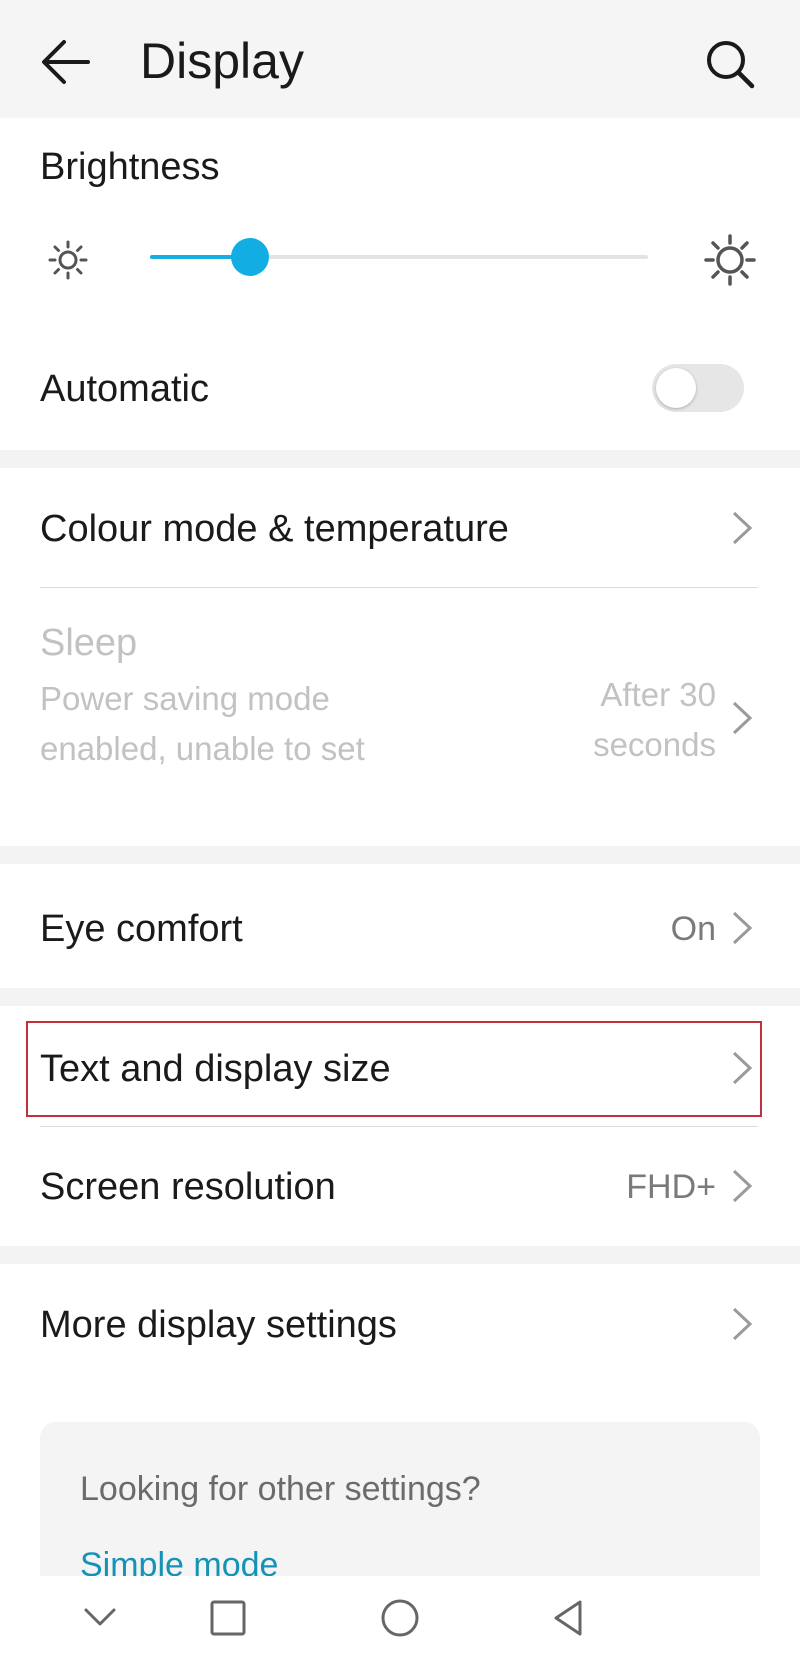 This screenshot has height=1658, width=800. What do you see at coordinates (400, 59) in the screenshot?
I see `app-bar: Display` at bounding box center [400, 59].